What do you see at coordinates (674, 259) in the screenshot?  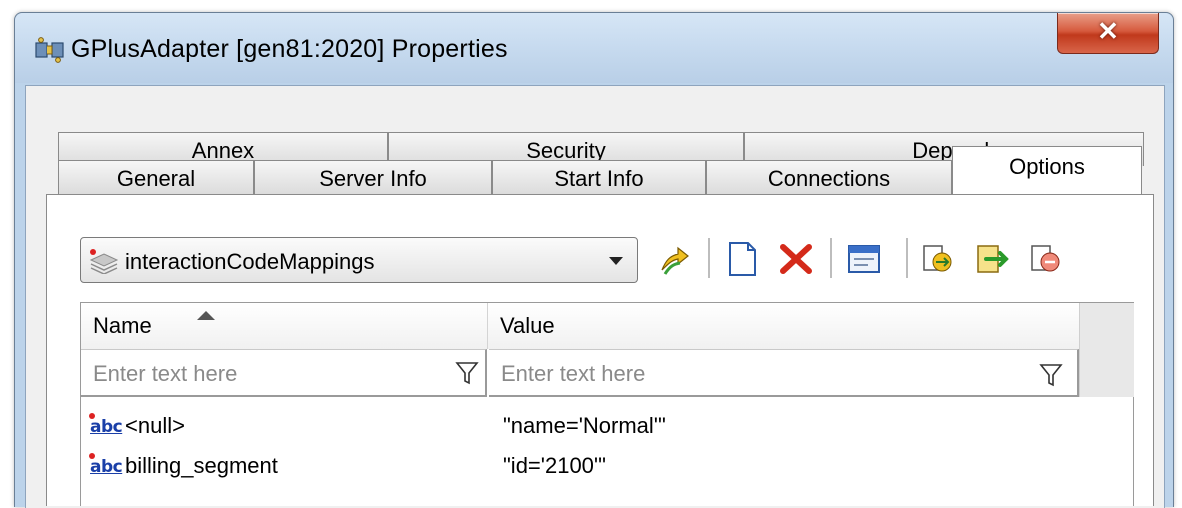 I see `move-up-icon` at bounding box center [674, 259].